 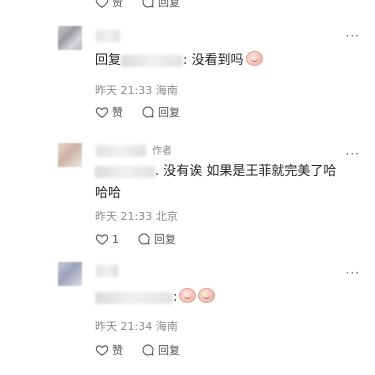 What do you see at coordinates (246, 171) in the screenshot?
I see `comment-body: . 没有诶 如果是王菲就完美了哈` at bounding box center [246, 171].